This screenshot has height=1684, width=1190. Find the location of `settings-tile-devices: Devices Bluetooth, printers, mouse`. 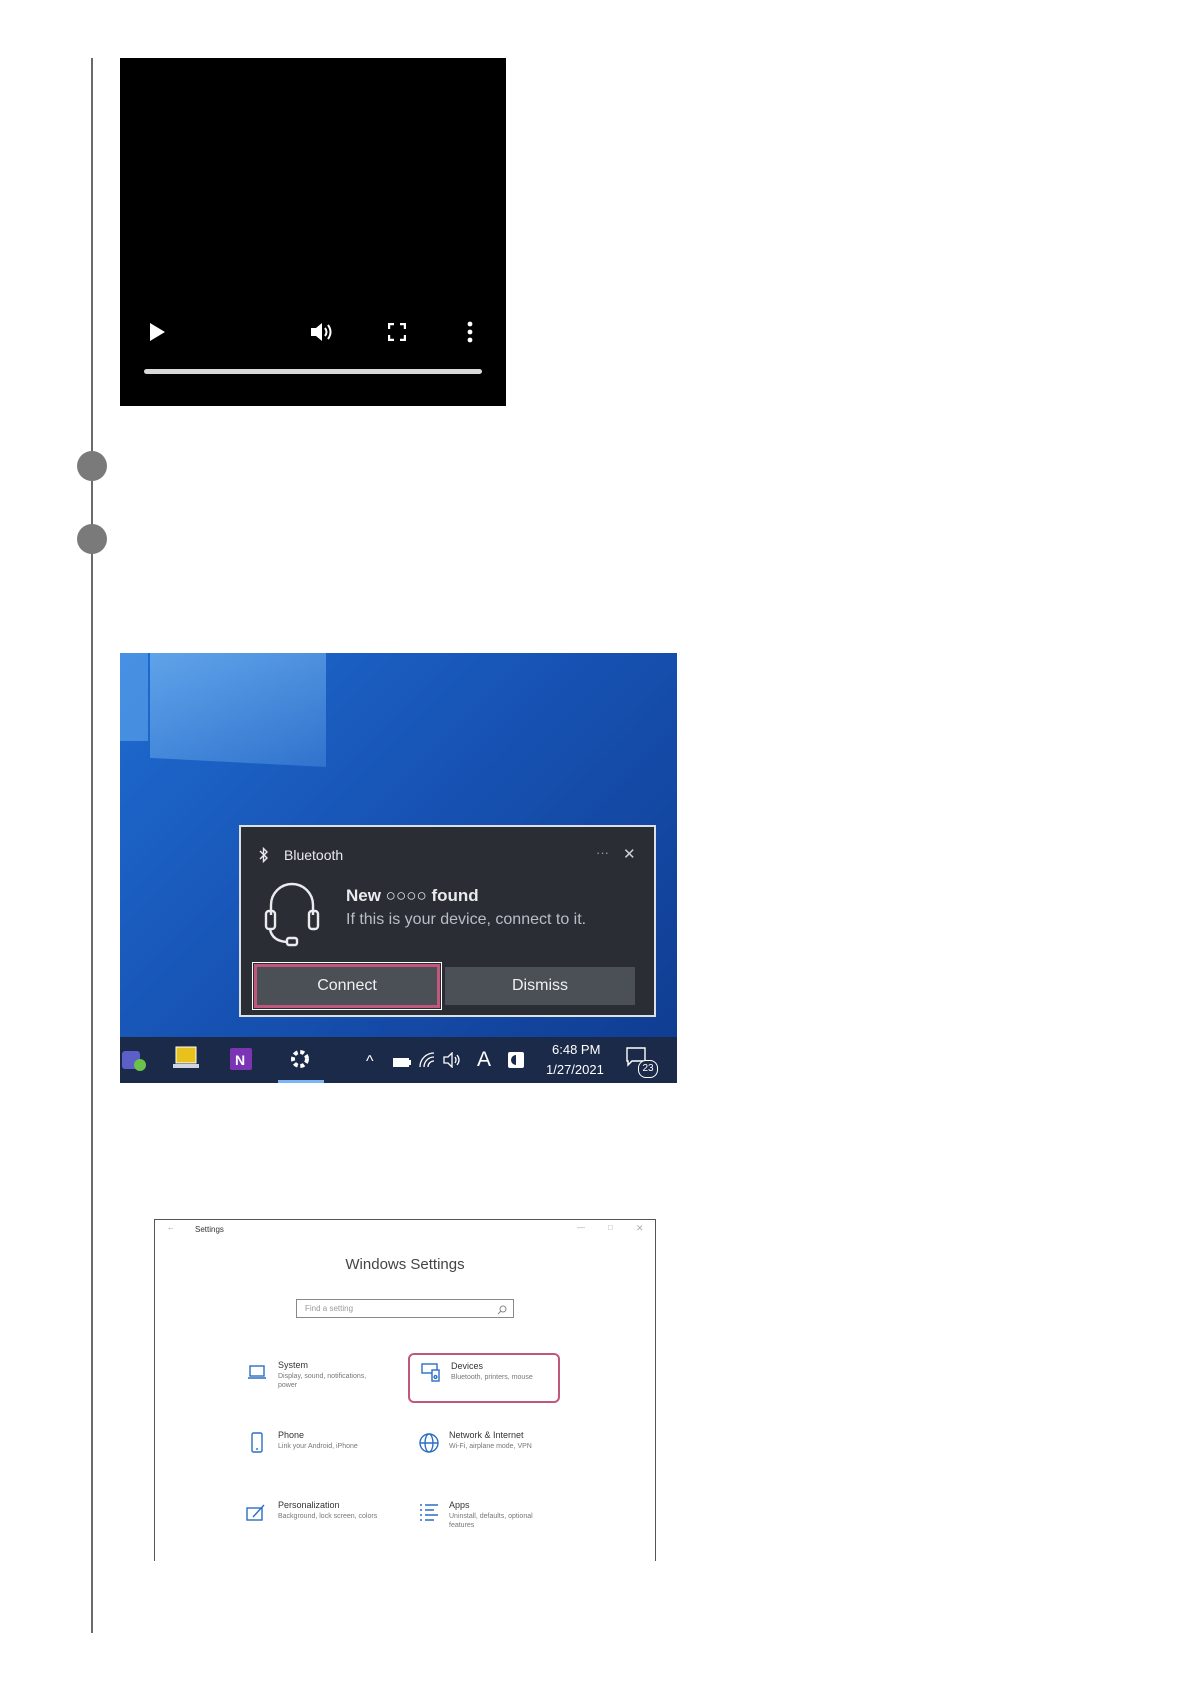

settings-tile-devices: Devices Bluetooth, printers, mouse is located at coordinates (484, 1378).